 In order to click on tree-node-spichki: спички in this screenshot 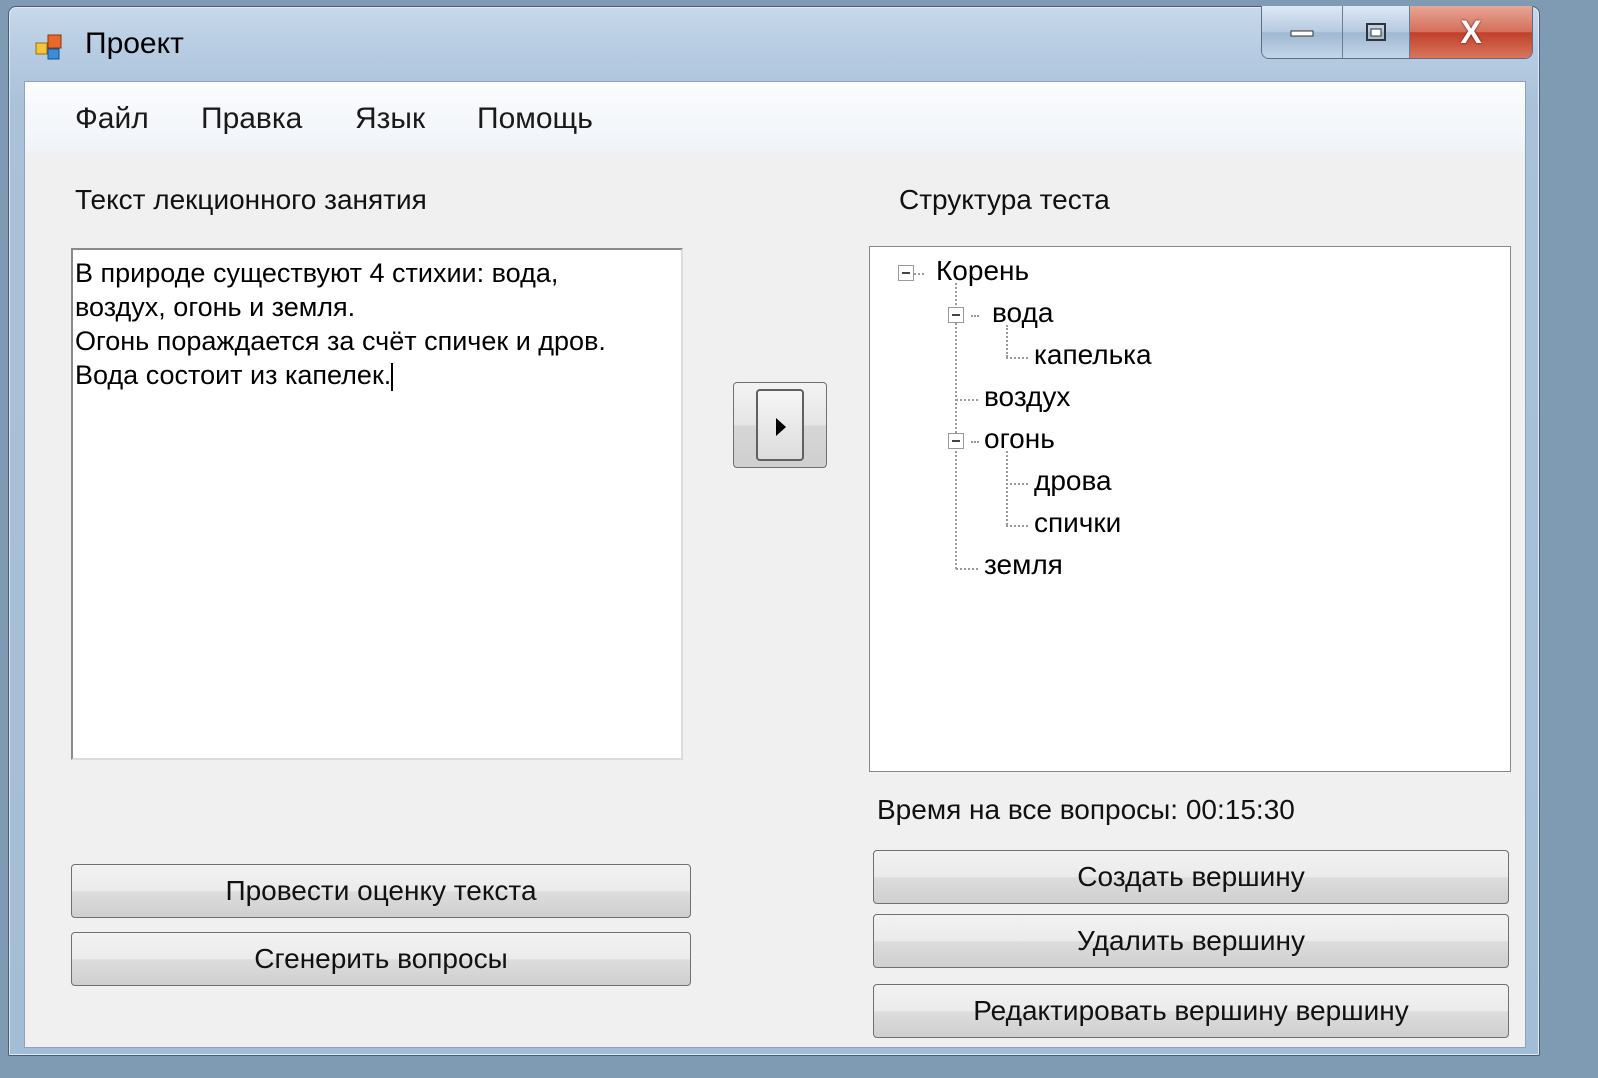, I will do `click(1077, 523)`.